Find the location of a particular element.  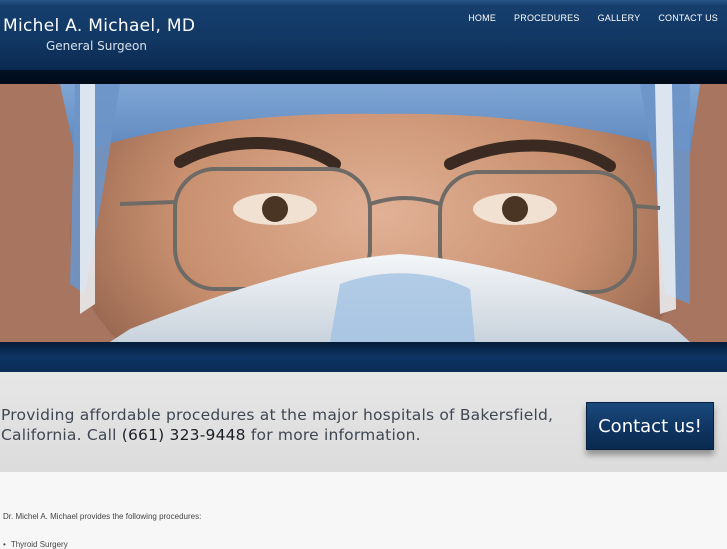

banner-text-outro: for more information. is located at coordinates (333, 435).